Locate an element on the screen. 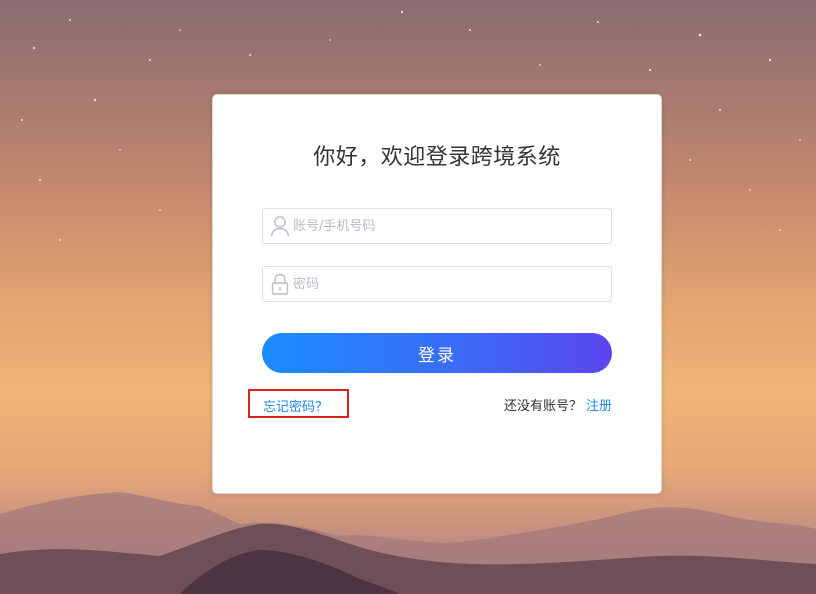  forgot-password-link: 忘记密码？ is located at coordinates (295, 405).